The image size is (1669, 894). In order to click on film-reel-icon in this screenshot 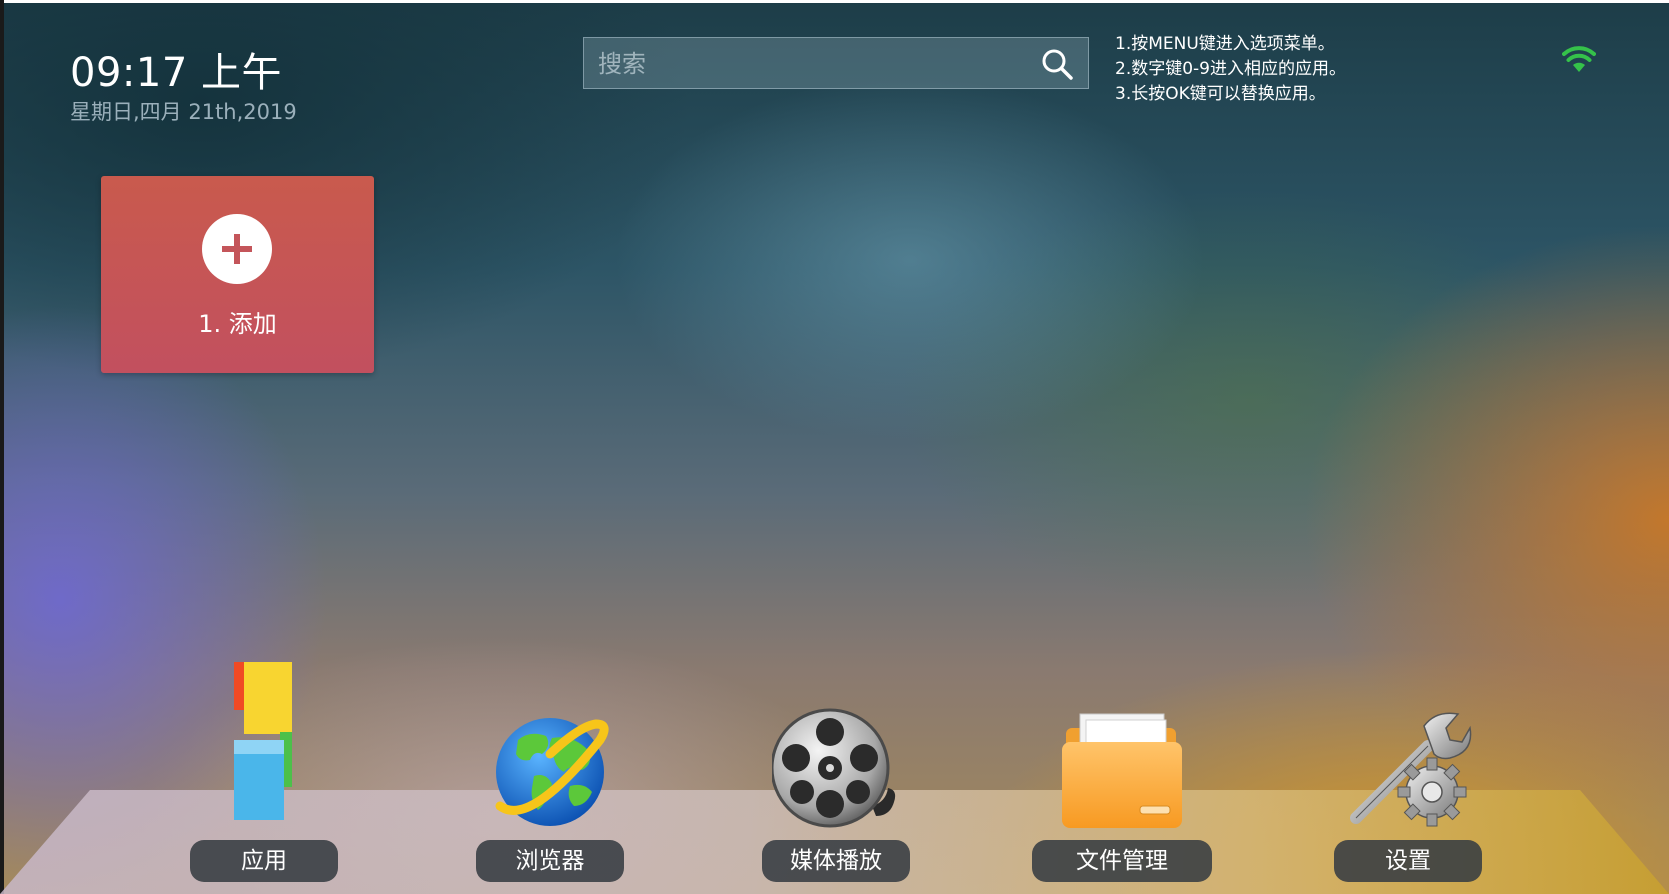, I will do `click(838, 768)`.